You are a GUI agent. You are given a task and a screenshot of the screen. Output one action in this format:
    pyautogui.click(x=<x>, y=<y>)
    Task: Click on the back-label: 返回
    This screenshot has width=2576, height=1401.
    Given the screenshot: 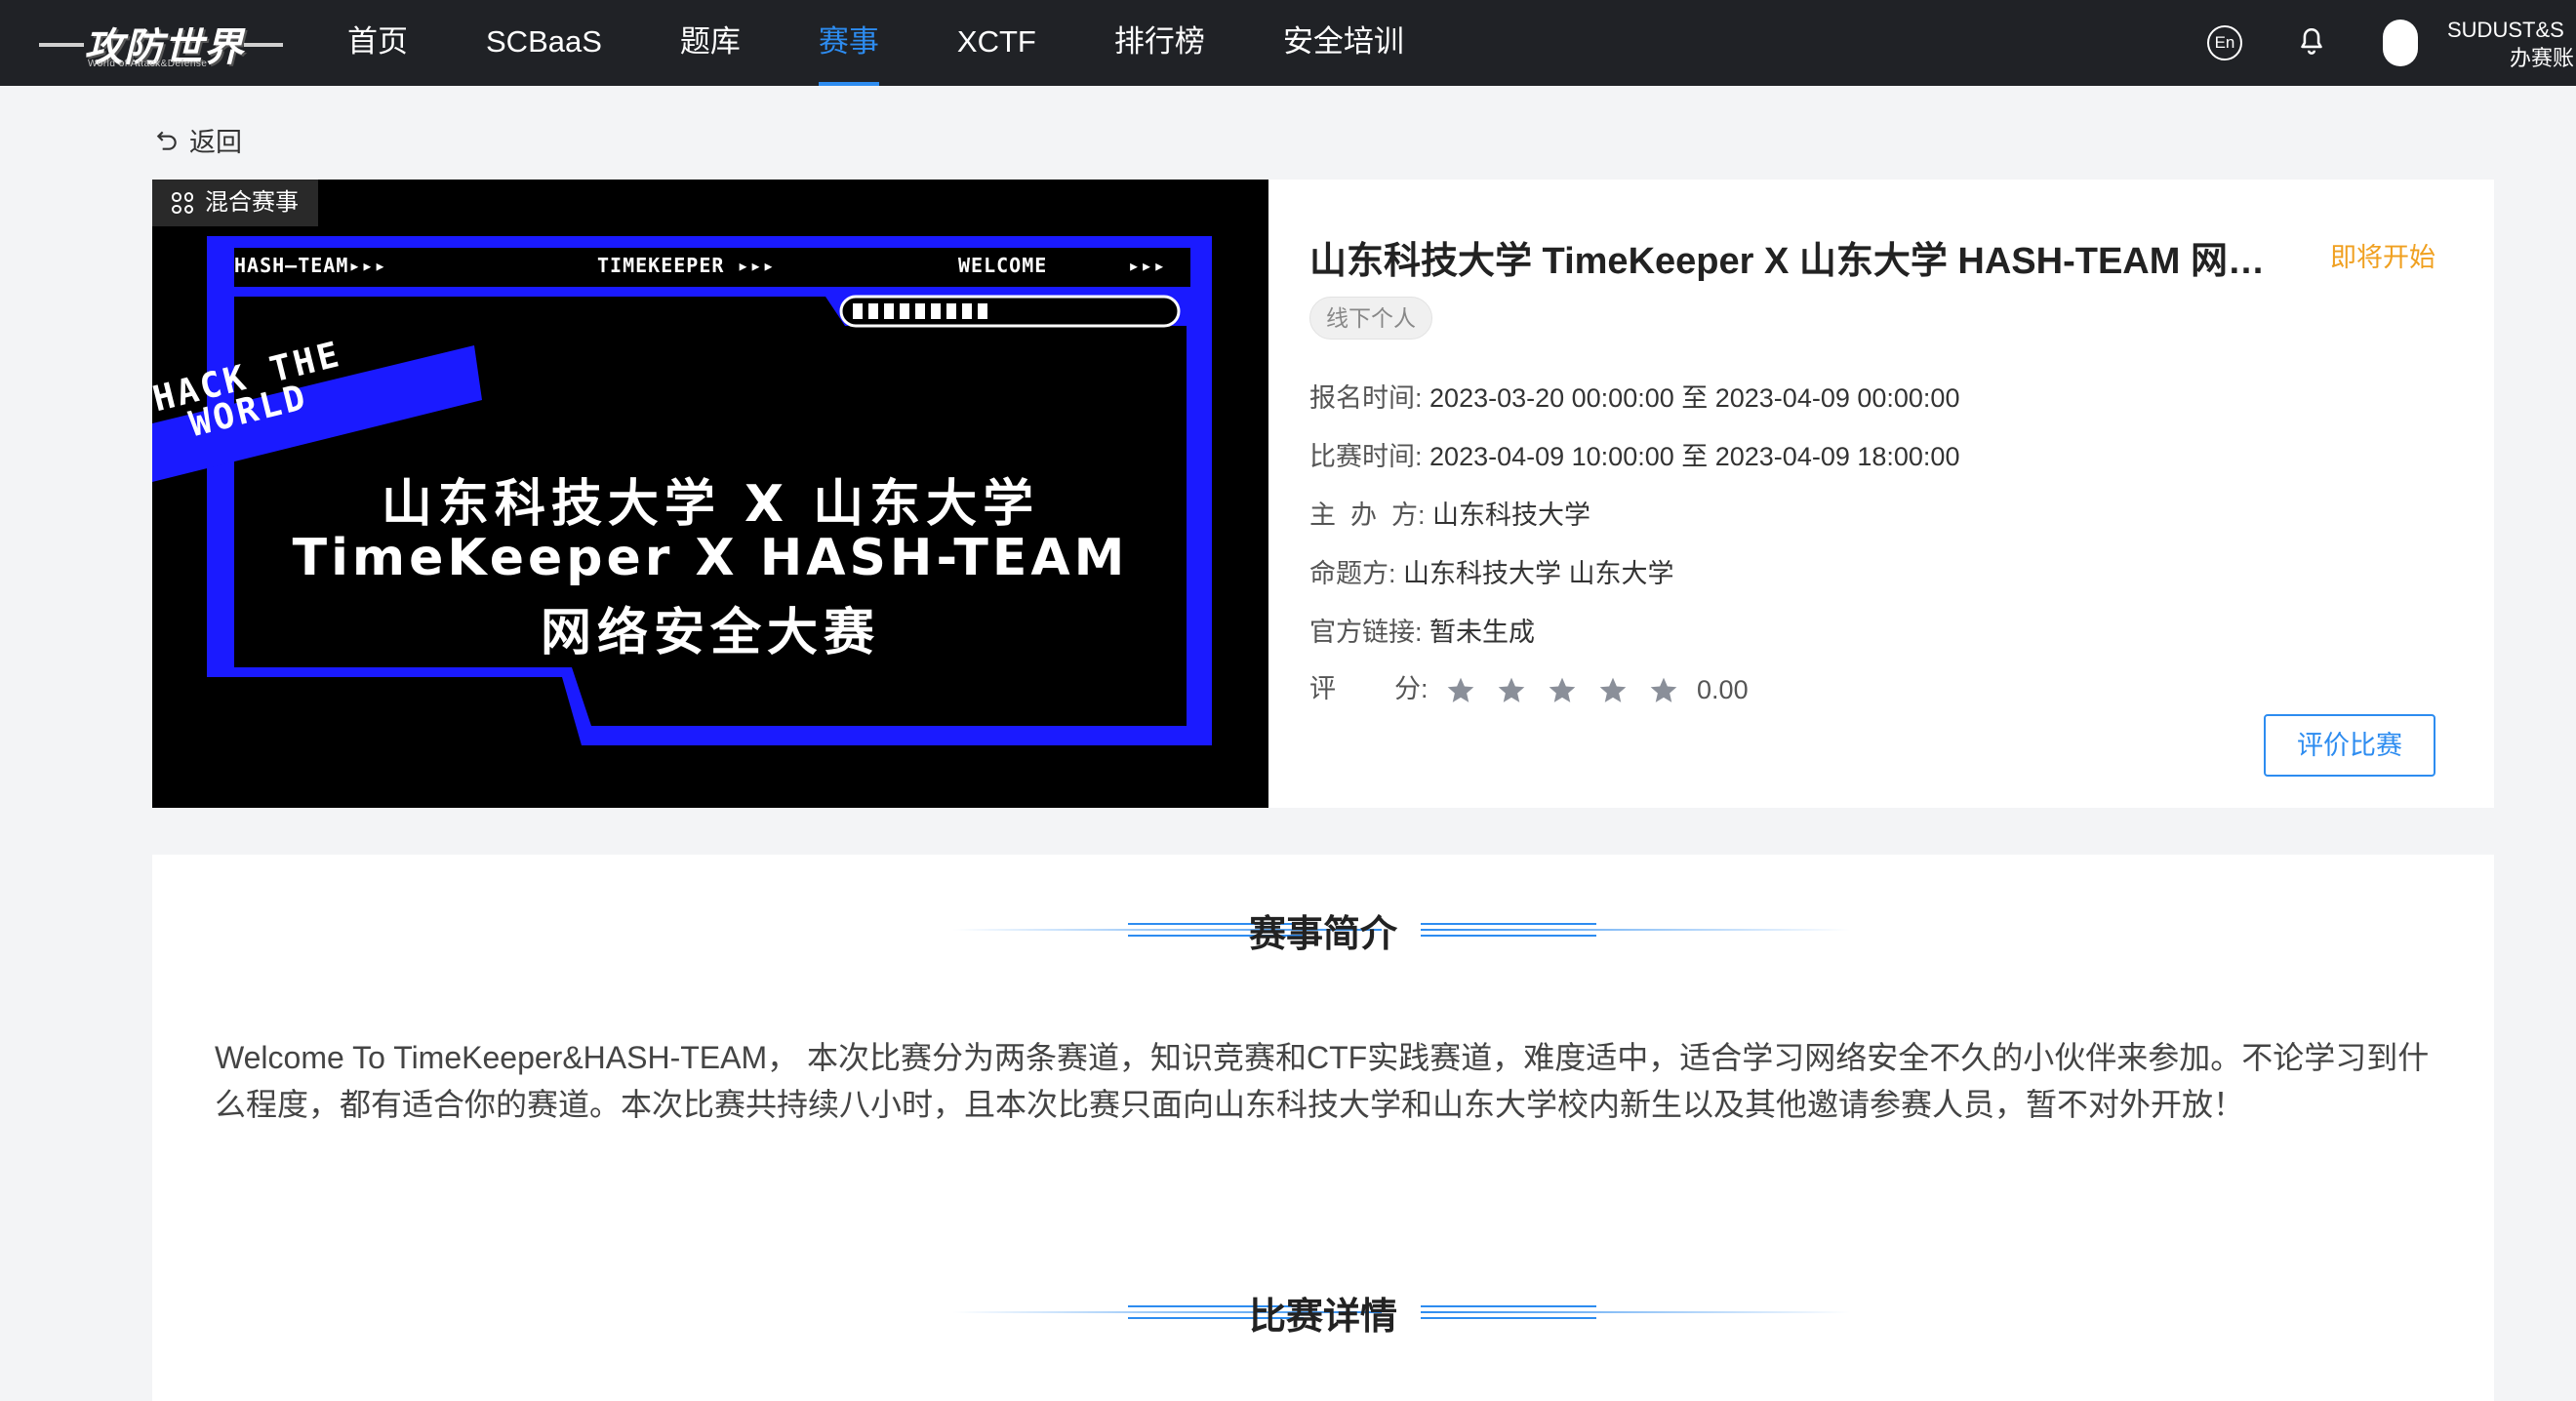 What is the action you would take?
    pyautogui.click(x=215, y=142)
    